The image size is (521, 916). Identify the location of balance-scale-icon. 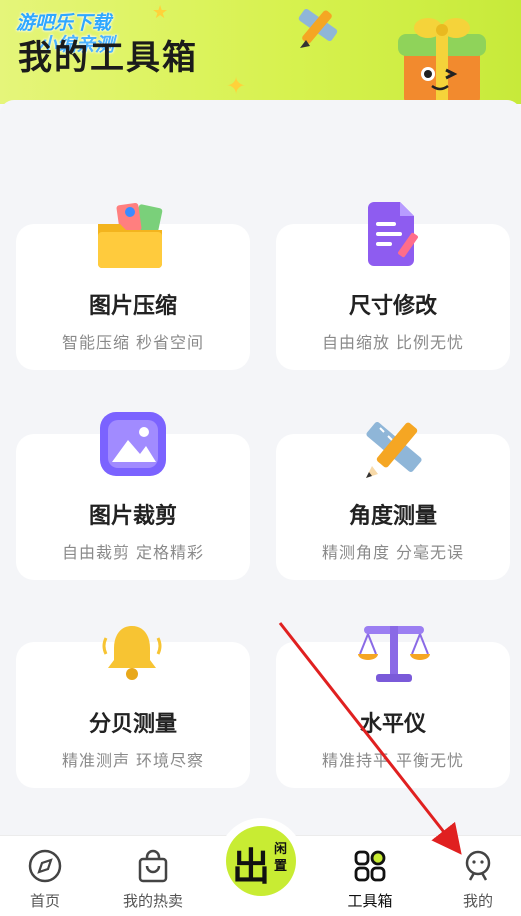
(394, 654).